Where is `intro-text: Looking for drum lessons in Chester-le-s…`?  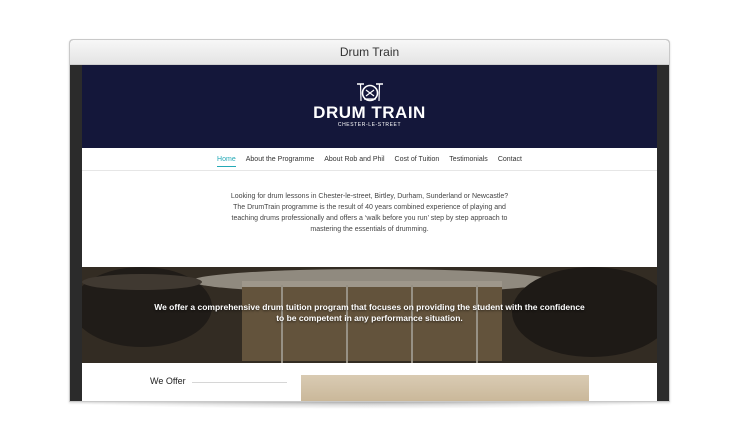
intro-text: Looking for drum lessons in Chester-le-s… is located at coordinates (369, 209).